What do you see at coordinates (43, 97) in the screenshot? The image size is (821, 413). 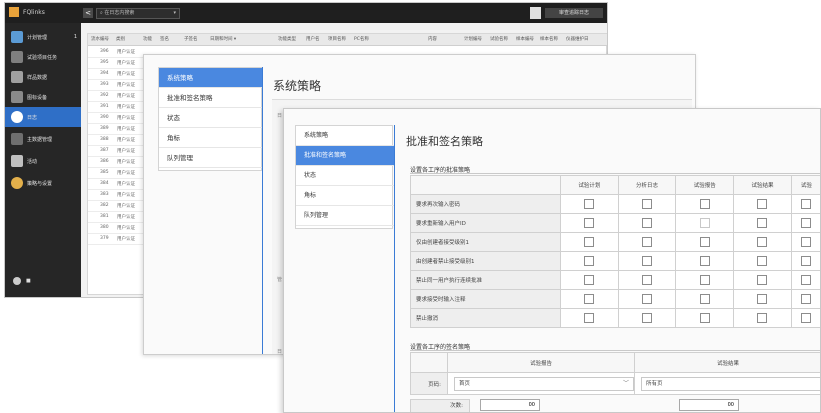 I see `sidebar-item-devices: 图标设备` at bounding box center [43, 97].